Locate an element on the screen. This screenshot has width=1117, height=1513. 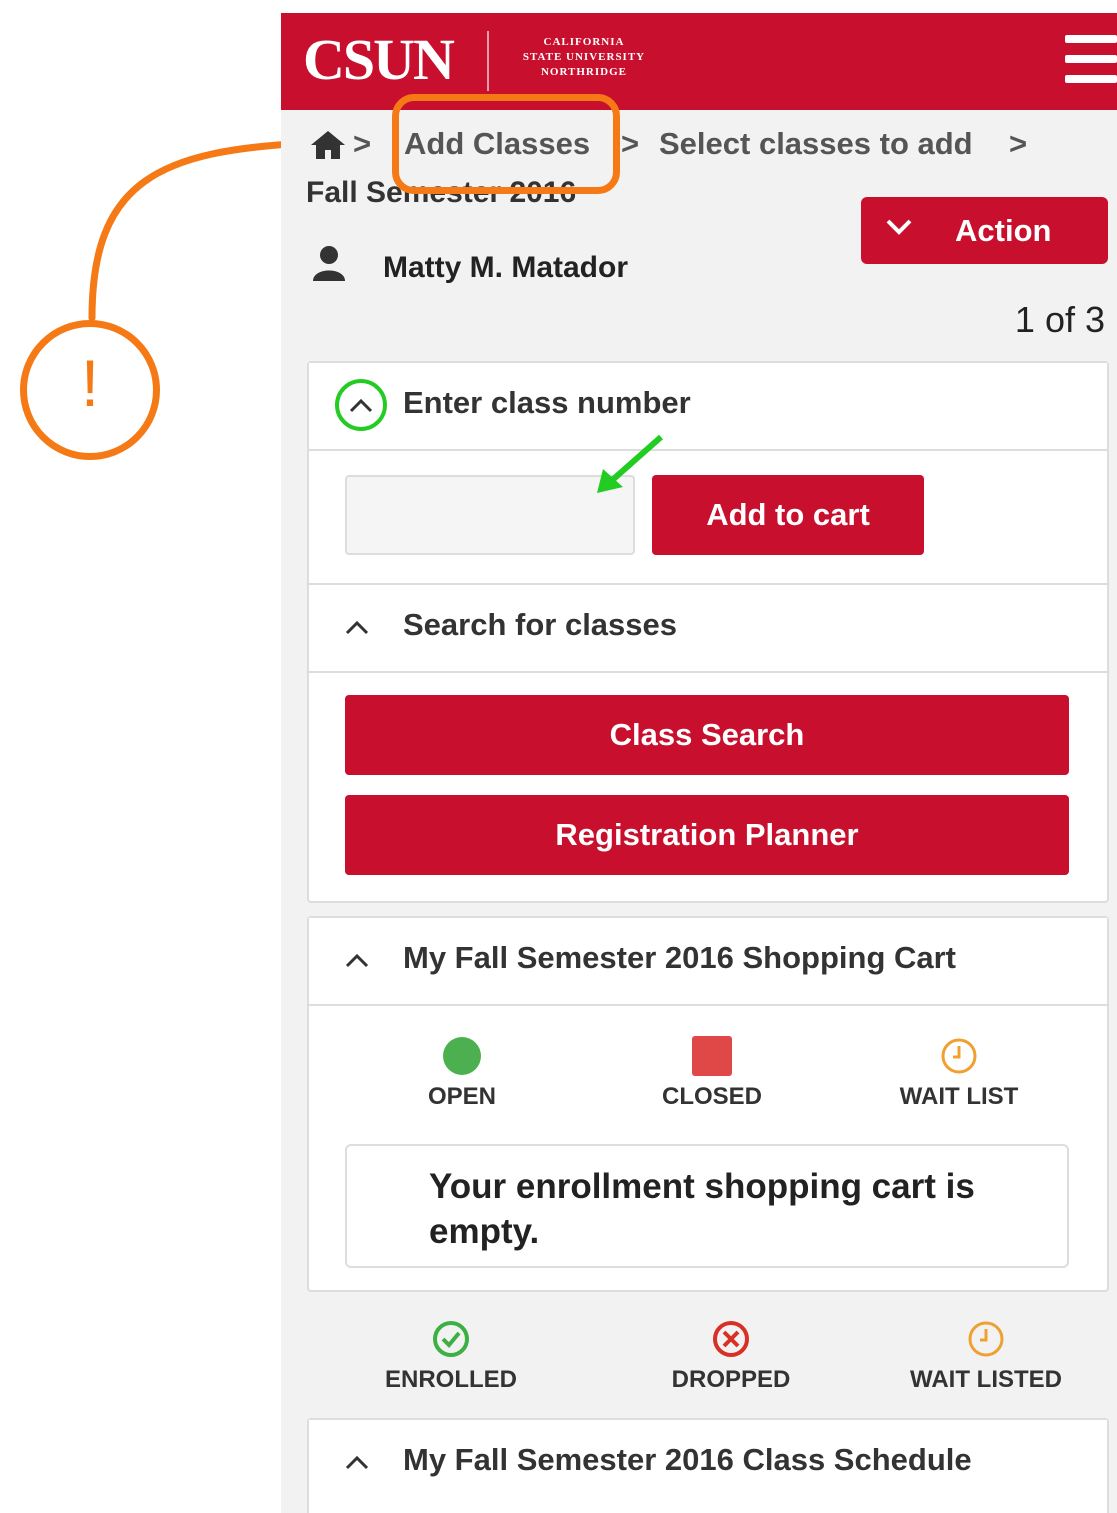
search-title: Search for classes is located at coordinates (540, 624).